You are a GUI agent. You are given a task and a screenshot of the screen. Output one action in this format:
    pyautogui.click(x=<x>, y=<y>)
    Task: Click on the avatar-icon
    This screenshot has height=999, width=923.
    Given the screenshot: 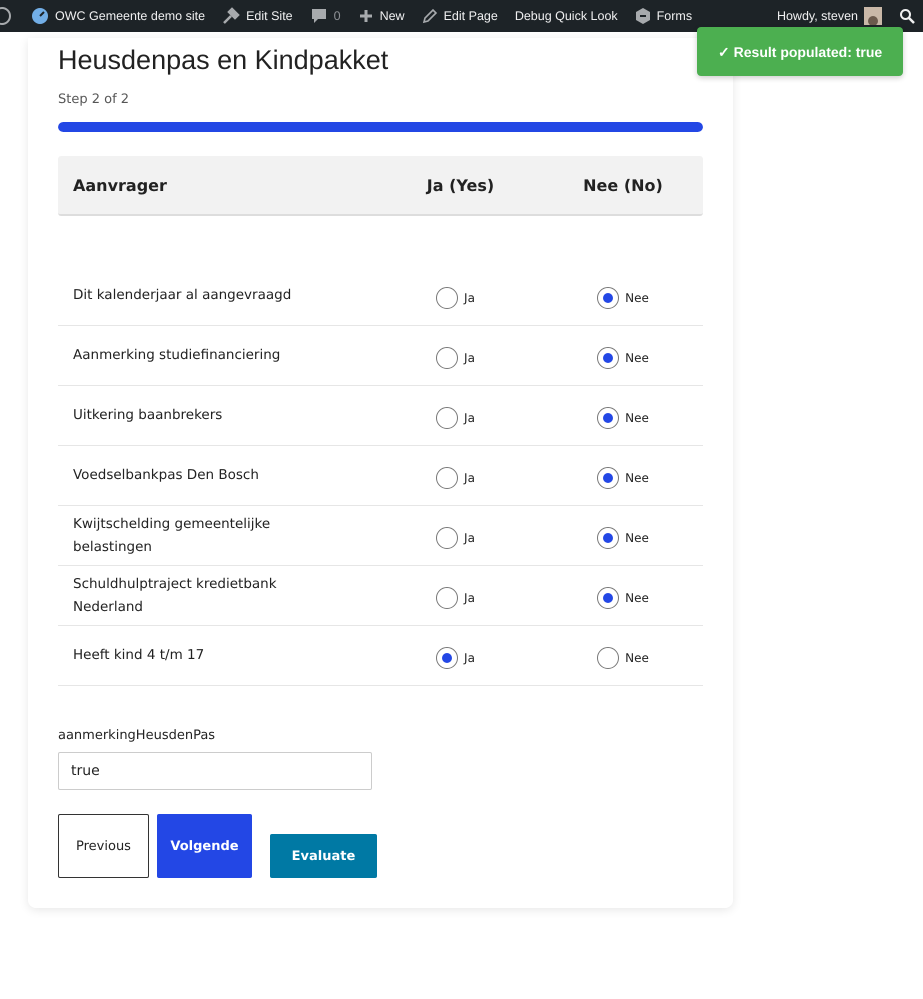 What is the action you would take?
    pyautogui.click(x=873, y=16)
    